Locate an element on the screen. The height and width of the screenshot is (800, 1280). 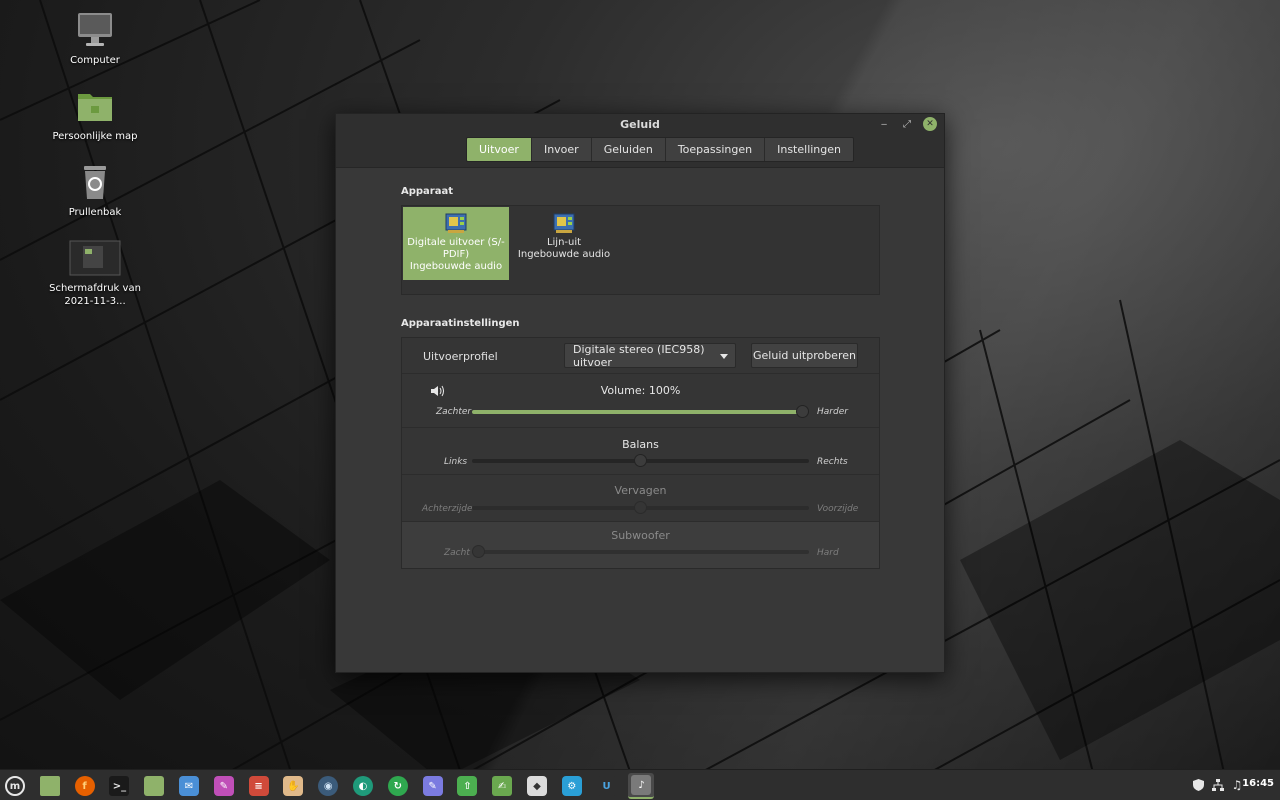
pinta-icon: ✋ is located at coordinates (293, 786).